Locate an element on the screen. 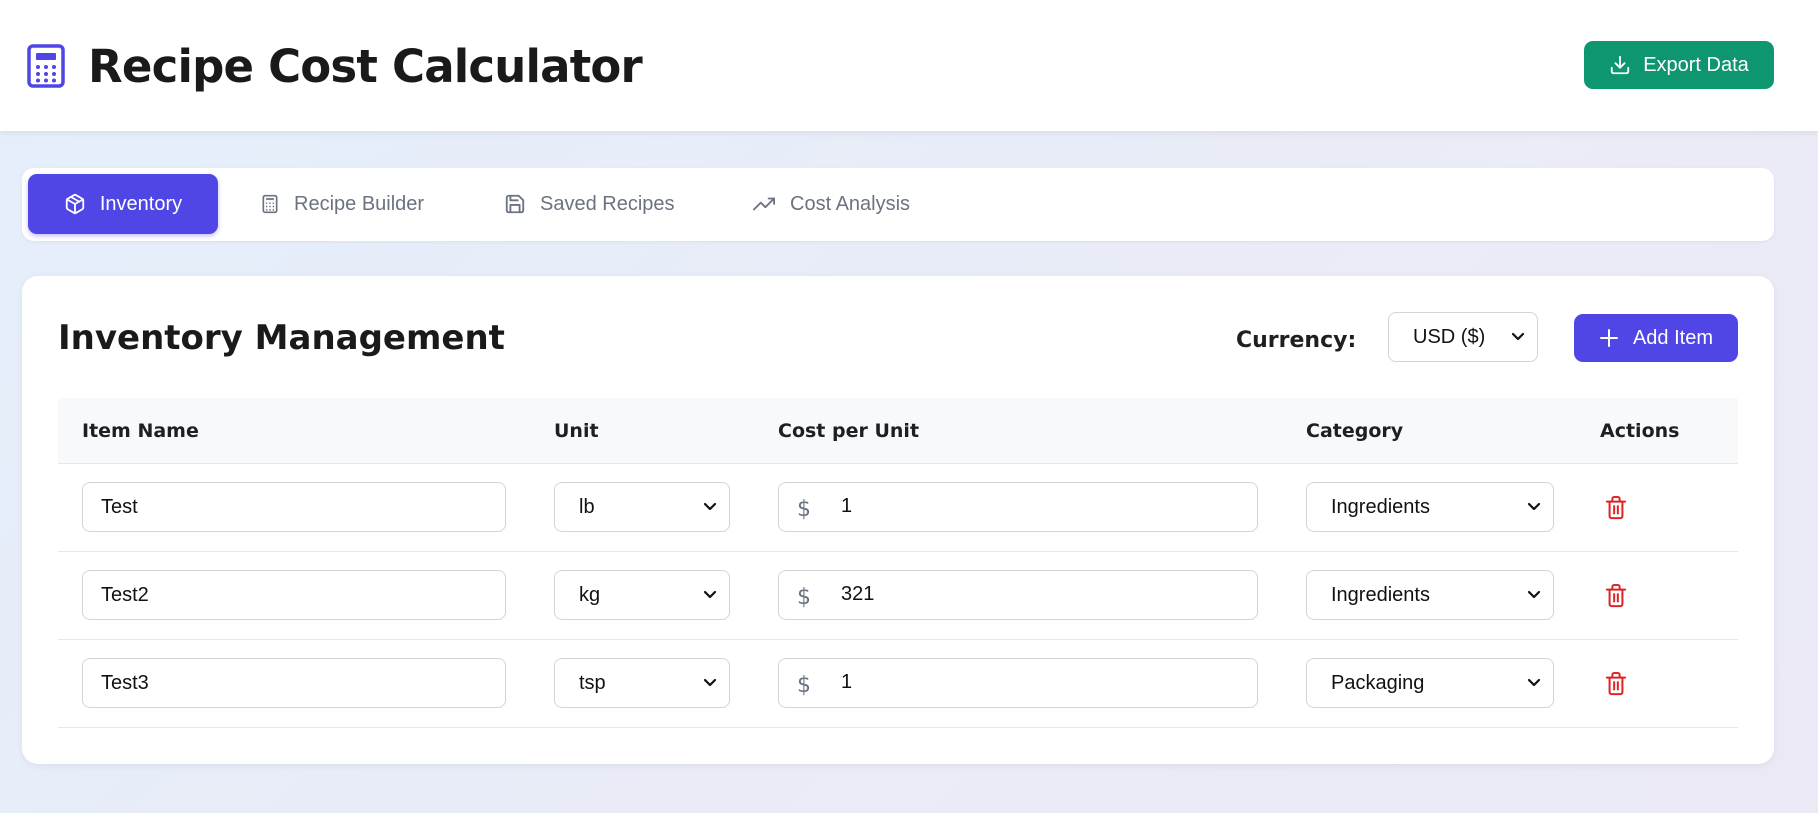 The width and height of the screenshot is (1818, 813). tab-inventory-label: Inventory is located at coordinates (141, 203).